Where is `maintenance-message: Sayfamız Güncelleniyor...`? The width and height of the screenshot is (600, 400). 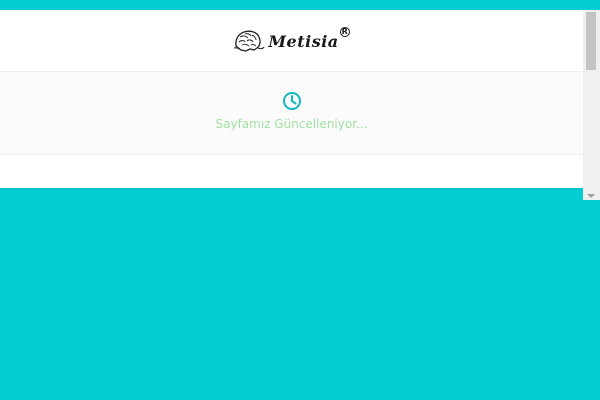 maintenance-message: Sayfamız Güncelleniyor... is located at coordinates (291, 124).